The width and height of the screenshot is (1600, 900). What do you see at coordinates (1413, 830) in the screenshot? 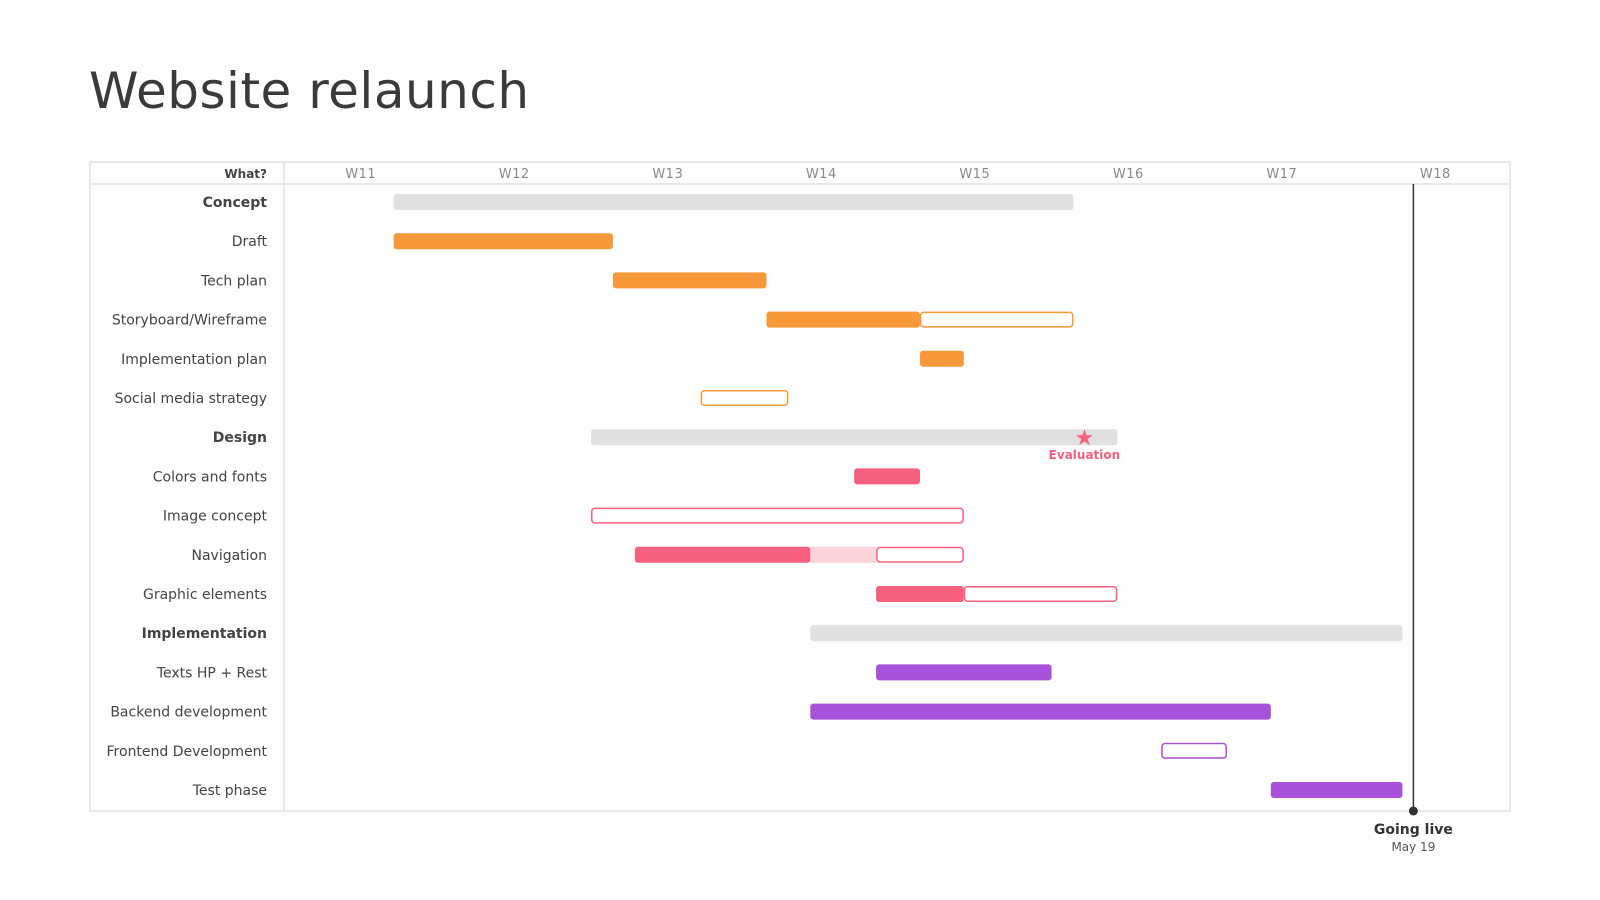
I see `deadline-label: Going live` at bounding box center [1413, 830].